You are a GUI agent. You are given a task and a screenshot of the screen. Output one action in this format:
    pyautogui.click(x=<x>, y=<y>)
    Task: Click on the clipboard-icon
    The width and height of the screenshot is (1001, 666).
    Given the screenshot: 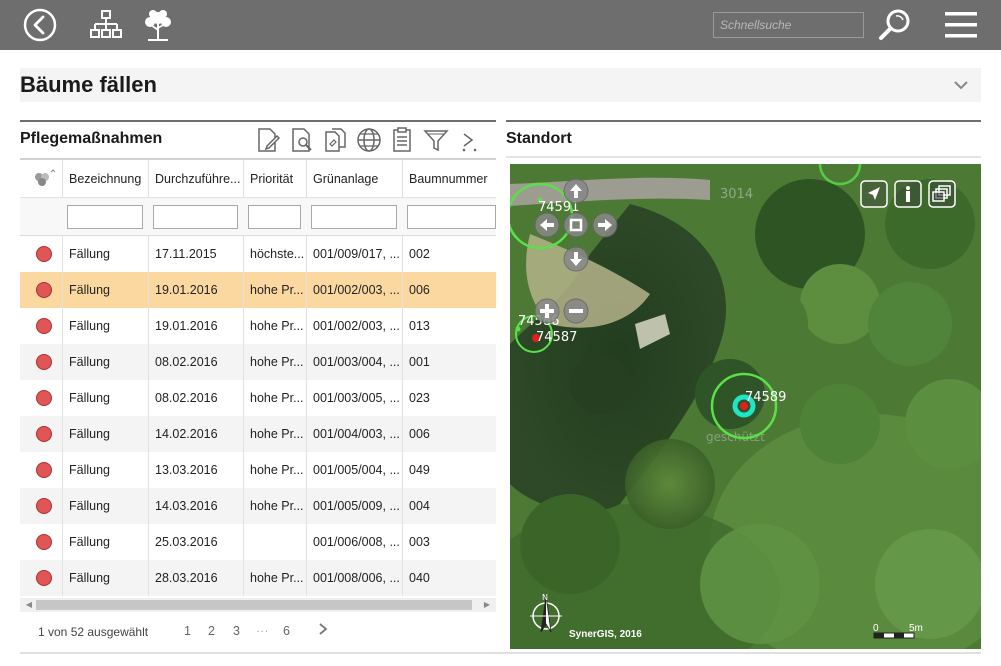 What is the action you would take?
    pyautogui.click(x=402, y=140)
    